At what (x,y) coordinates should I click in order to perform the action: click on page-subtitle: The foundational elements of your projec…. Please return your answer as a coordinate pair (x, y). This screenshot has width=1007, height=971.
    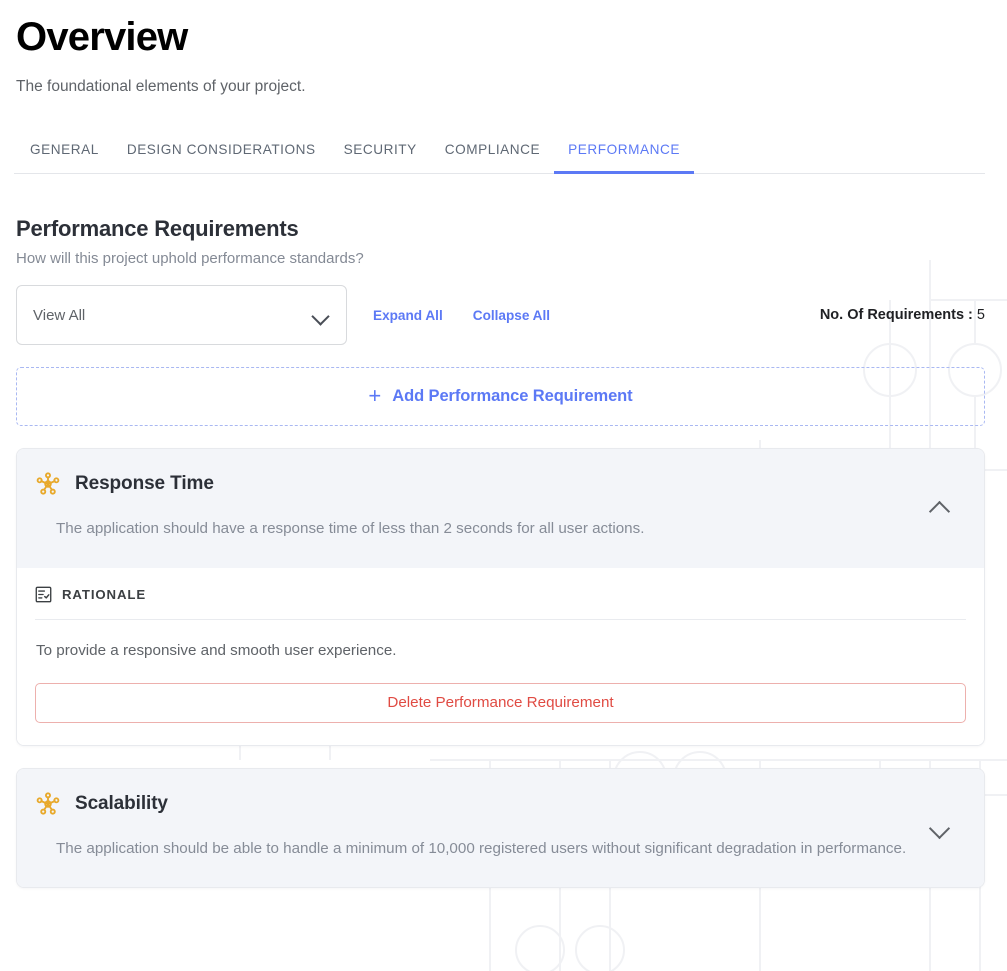
    Looking at the image, I should click on (161, 86).